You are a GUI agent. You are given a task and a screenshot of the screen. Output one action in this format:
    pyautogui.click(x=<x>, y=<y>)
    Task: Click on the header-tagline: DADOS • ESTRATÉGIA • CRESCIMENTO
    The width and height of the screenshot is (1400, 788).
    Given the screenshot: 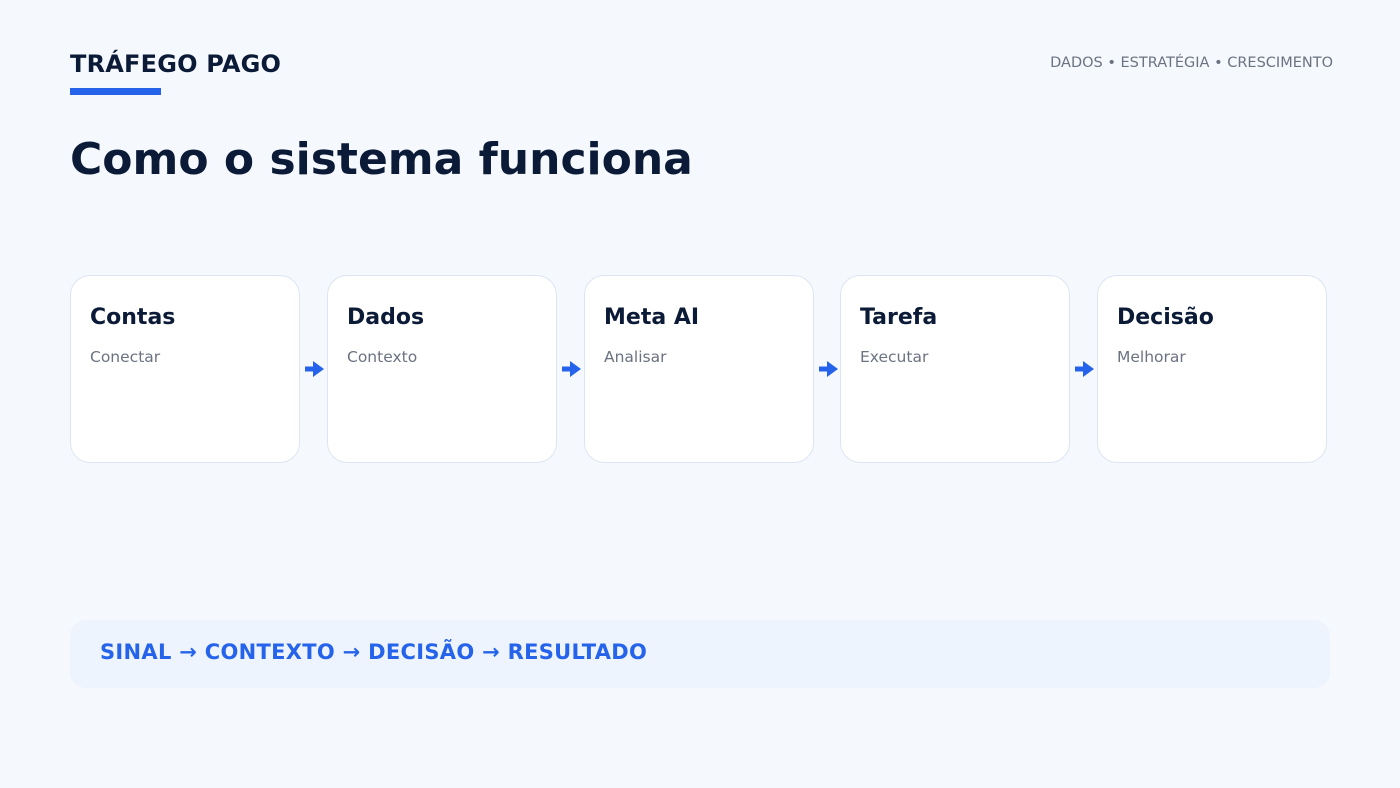 What is the action you would take?
    pyautogui.click(x=1191, y=63)
    